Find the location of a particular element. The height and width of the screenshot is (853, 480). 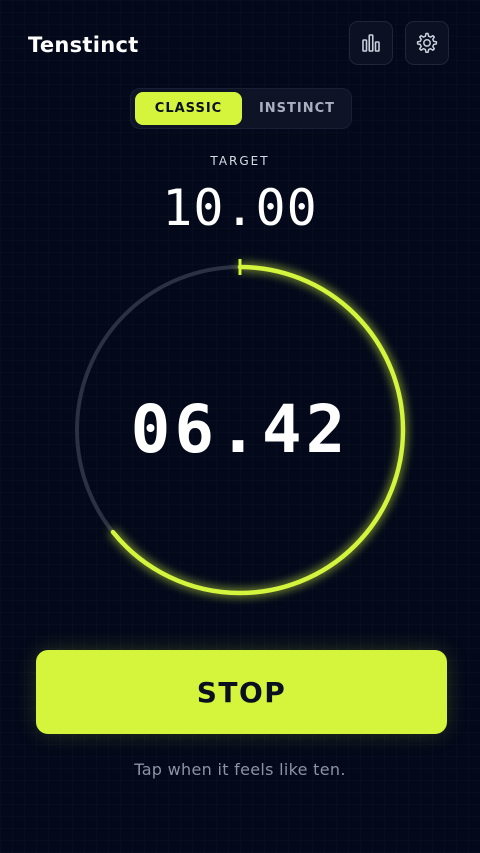

mode-instinct-tab: INSTINCT is located at coordinates (297, 108).